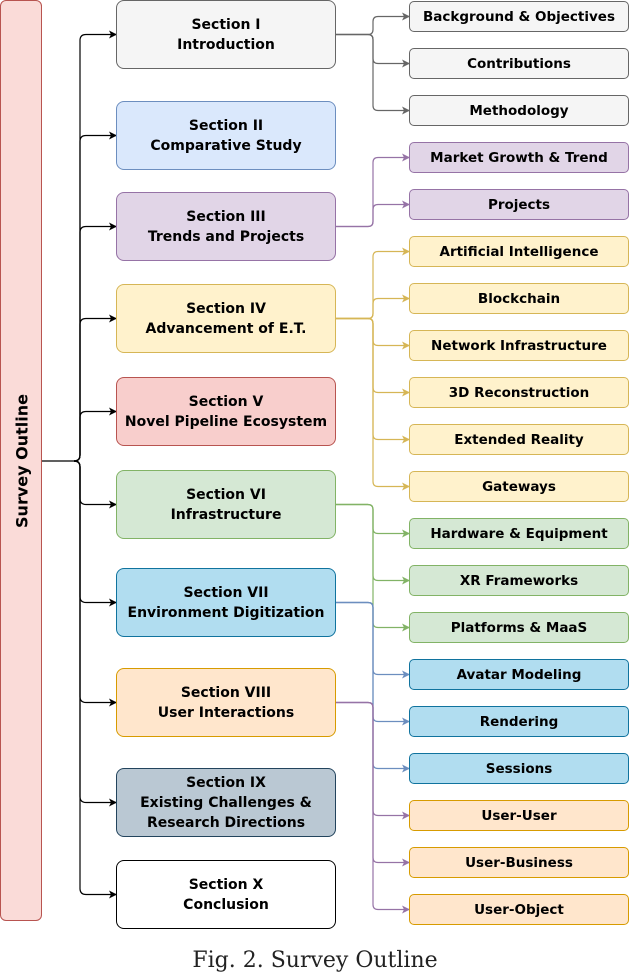 This screenshot has width=630, height=973. I want to click on subsection-box: Avatar Modeling, so click(519, 674).